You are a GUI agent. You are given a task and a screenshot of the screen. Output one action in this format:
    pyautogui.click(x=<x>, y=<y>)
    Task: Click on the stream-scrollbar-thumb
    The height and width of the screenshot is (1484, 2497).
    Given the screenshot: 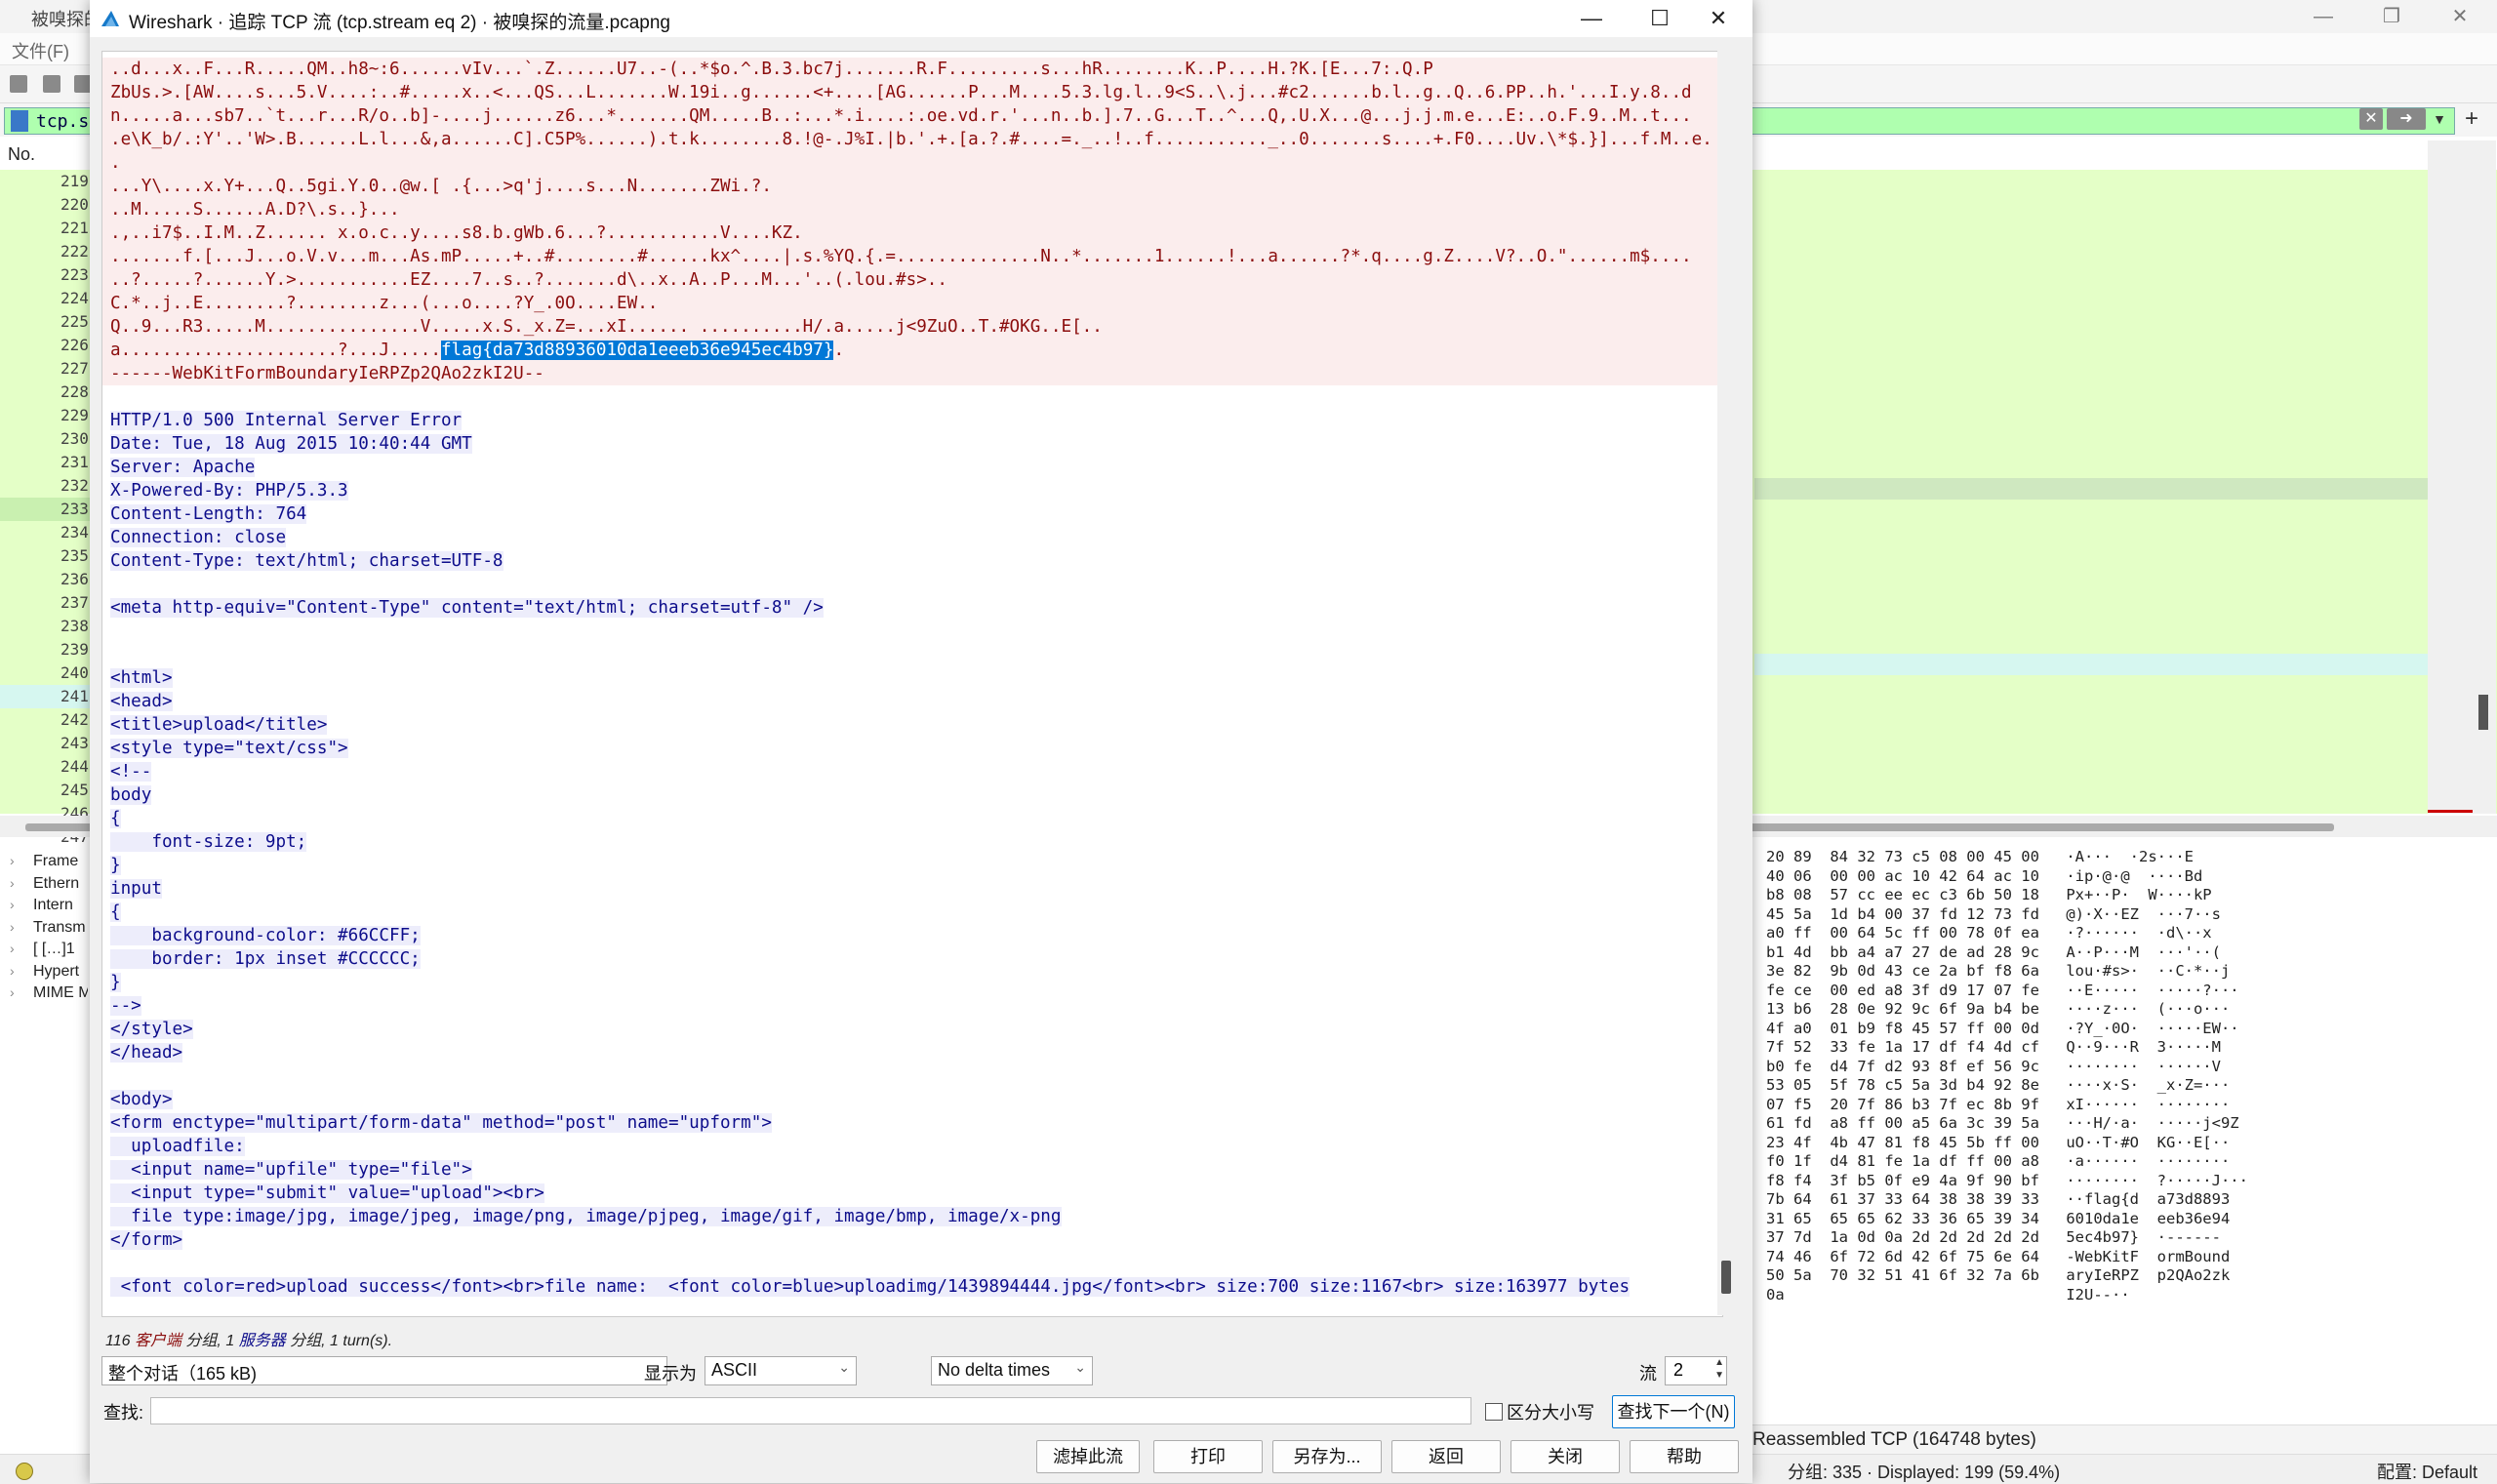 What is the action you would take?
    pyautogui.click(x=1726, y=1277)
    